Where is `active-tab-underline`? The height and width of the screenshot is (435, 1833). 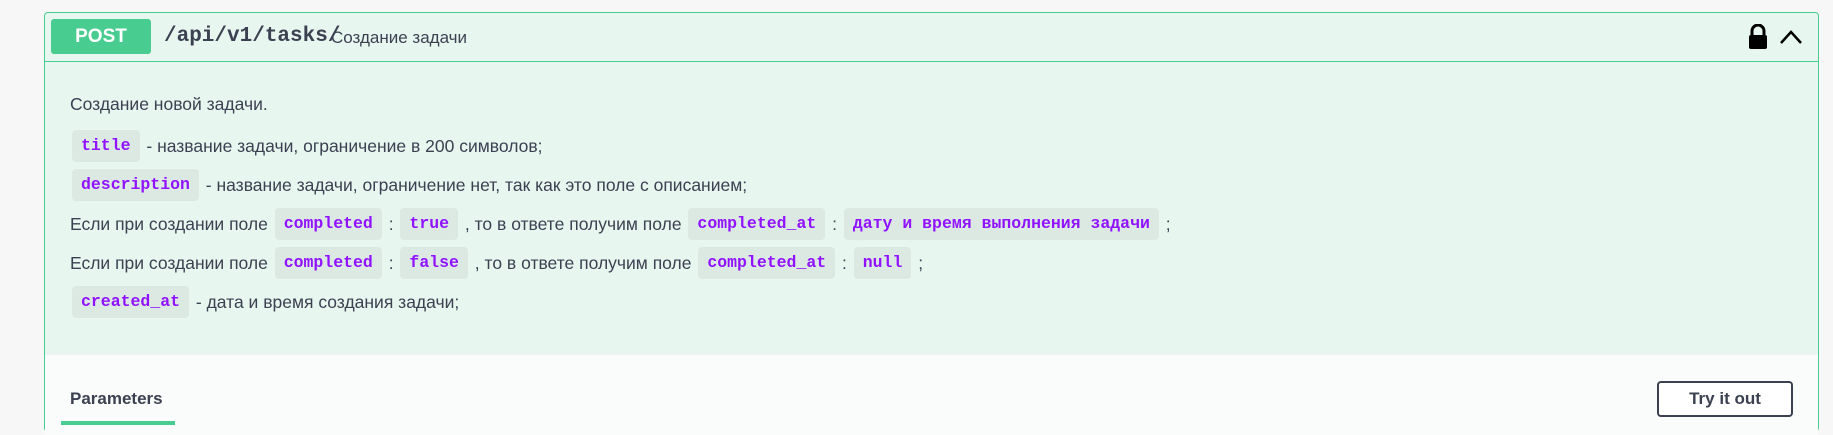
active-tab-underline is located at coordinates (118, 423).